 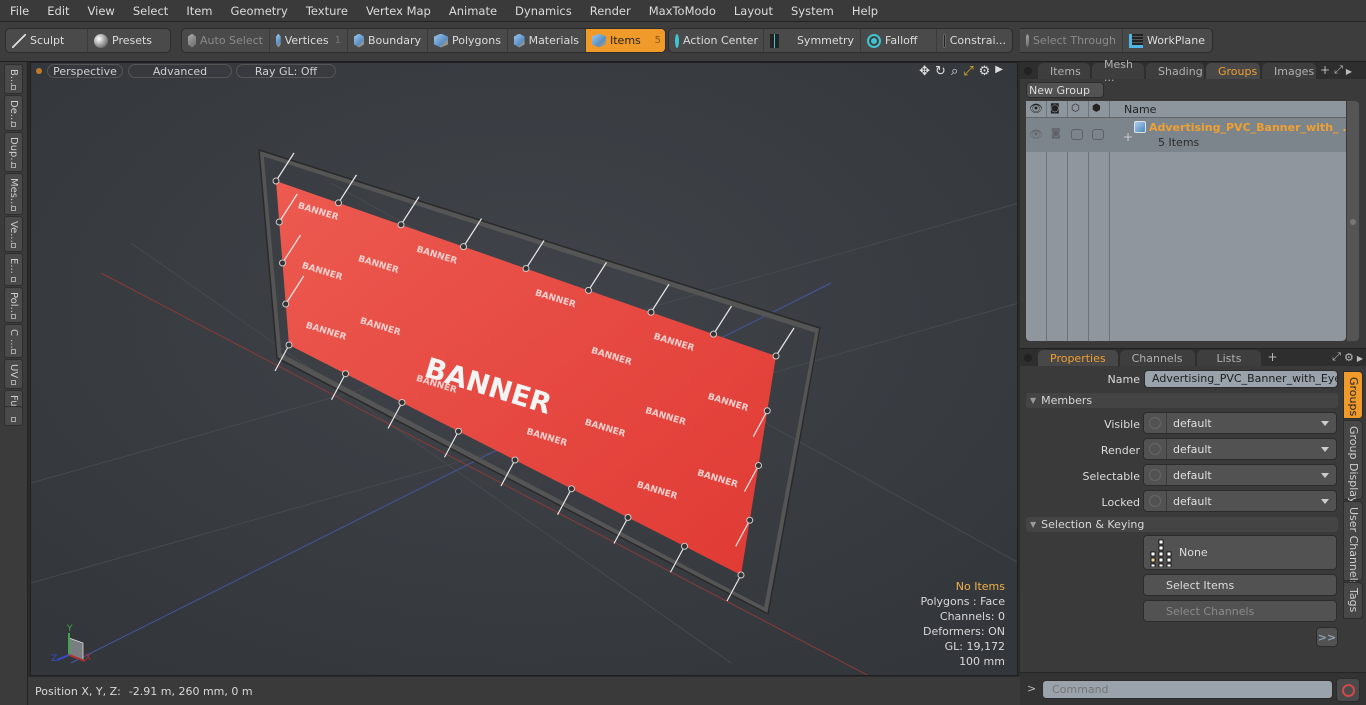 I want to click on menu-select: Select, so click(x=149, y=11).